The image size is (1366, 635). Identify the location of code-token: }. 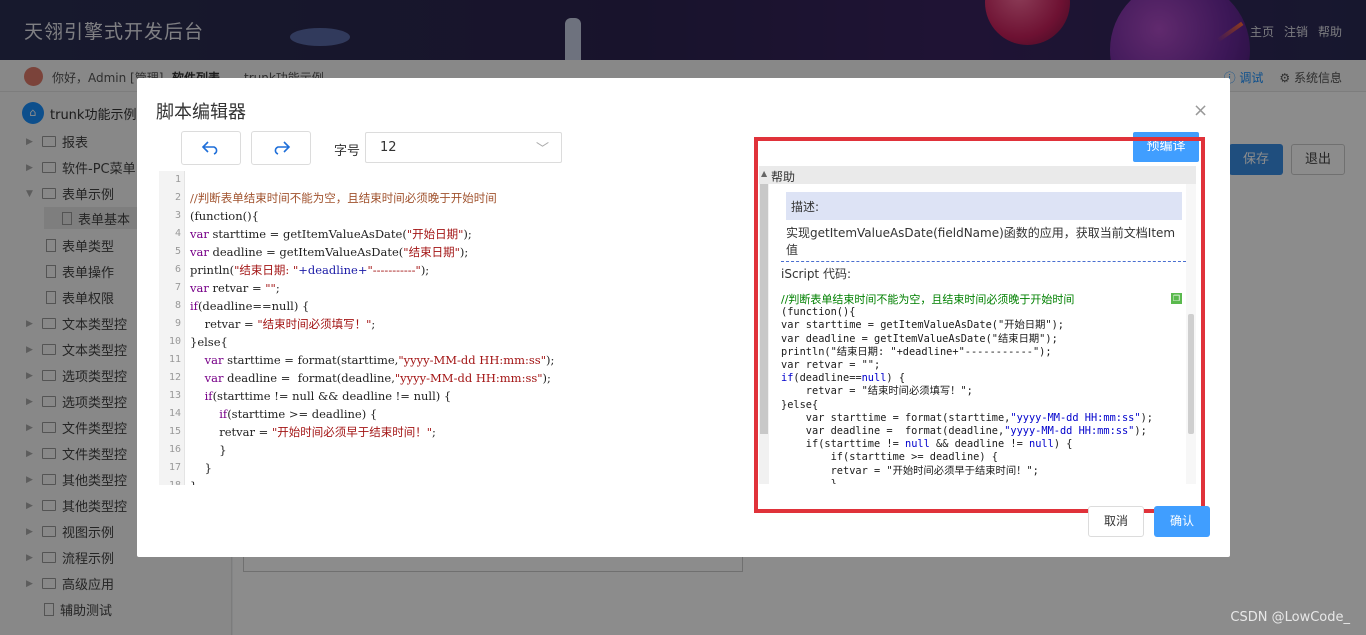
(193, 482).